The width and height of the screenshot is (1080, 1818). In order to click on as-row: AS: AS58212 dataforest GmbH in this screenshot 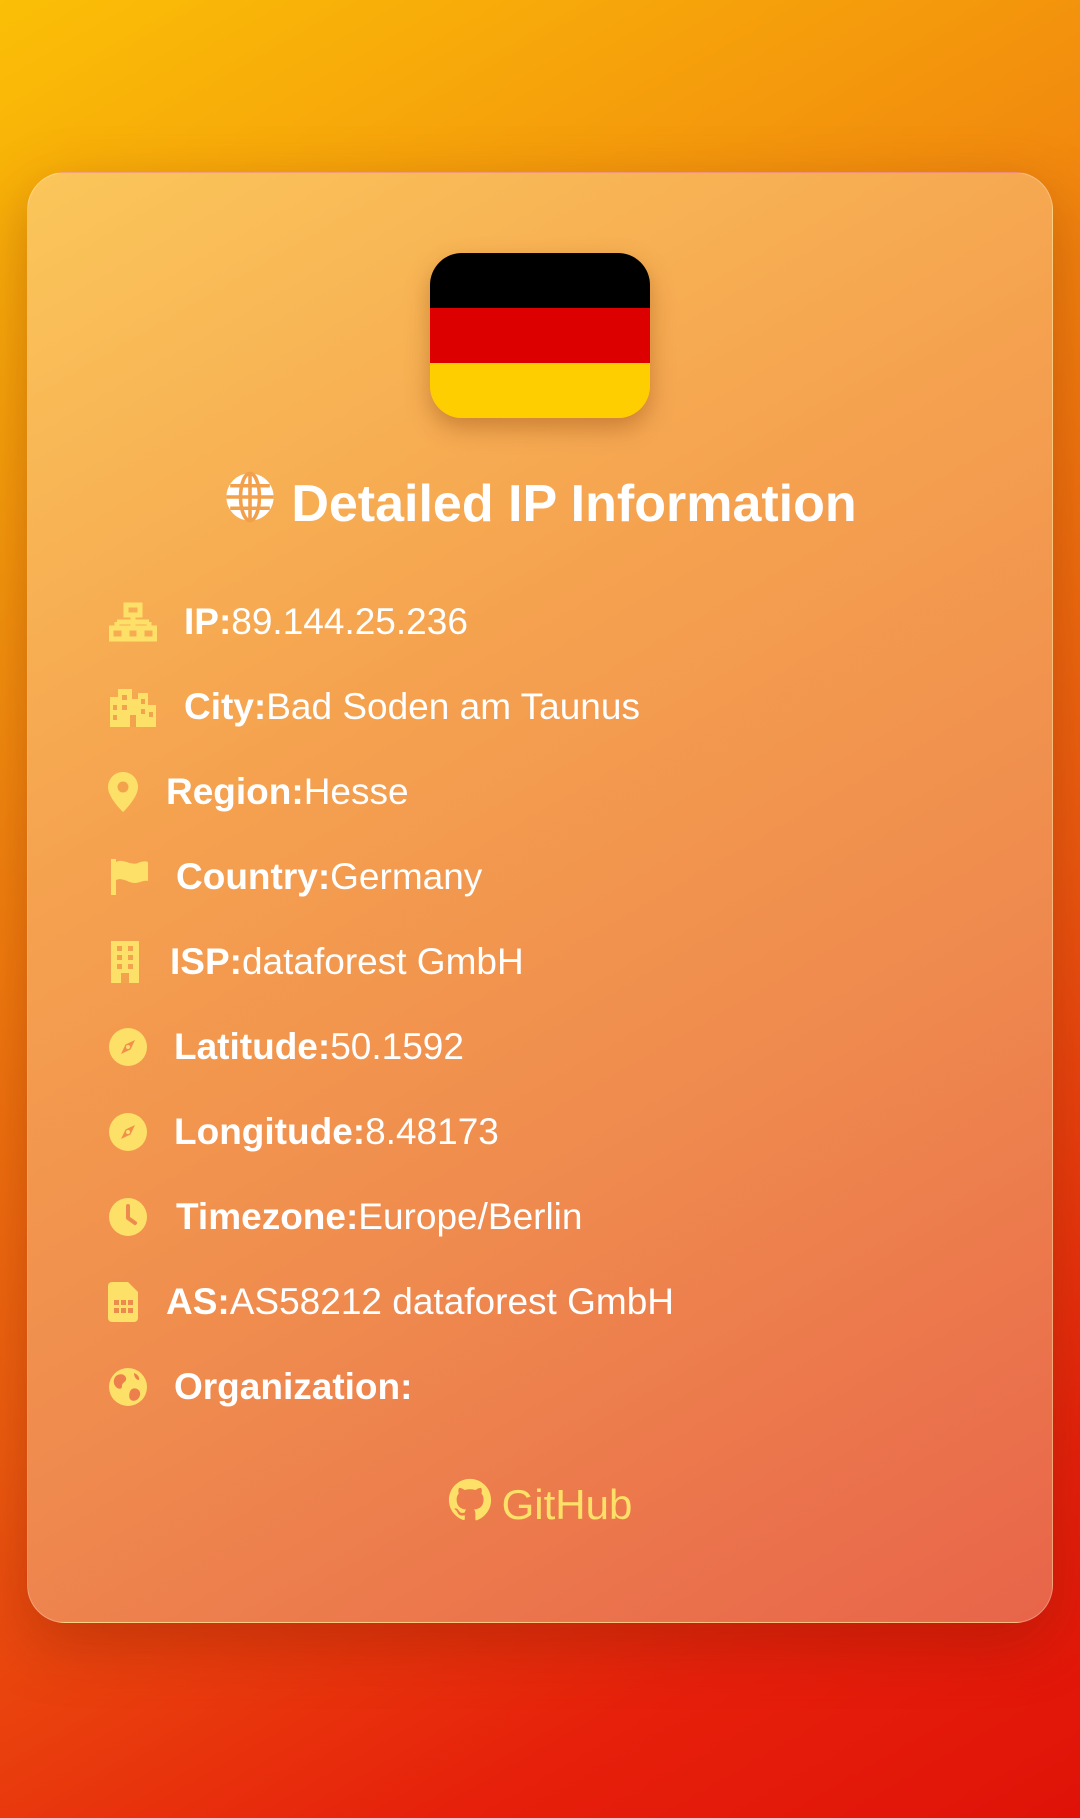, I will do `click(391, 1302)`.